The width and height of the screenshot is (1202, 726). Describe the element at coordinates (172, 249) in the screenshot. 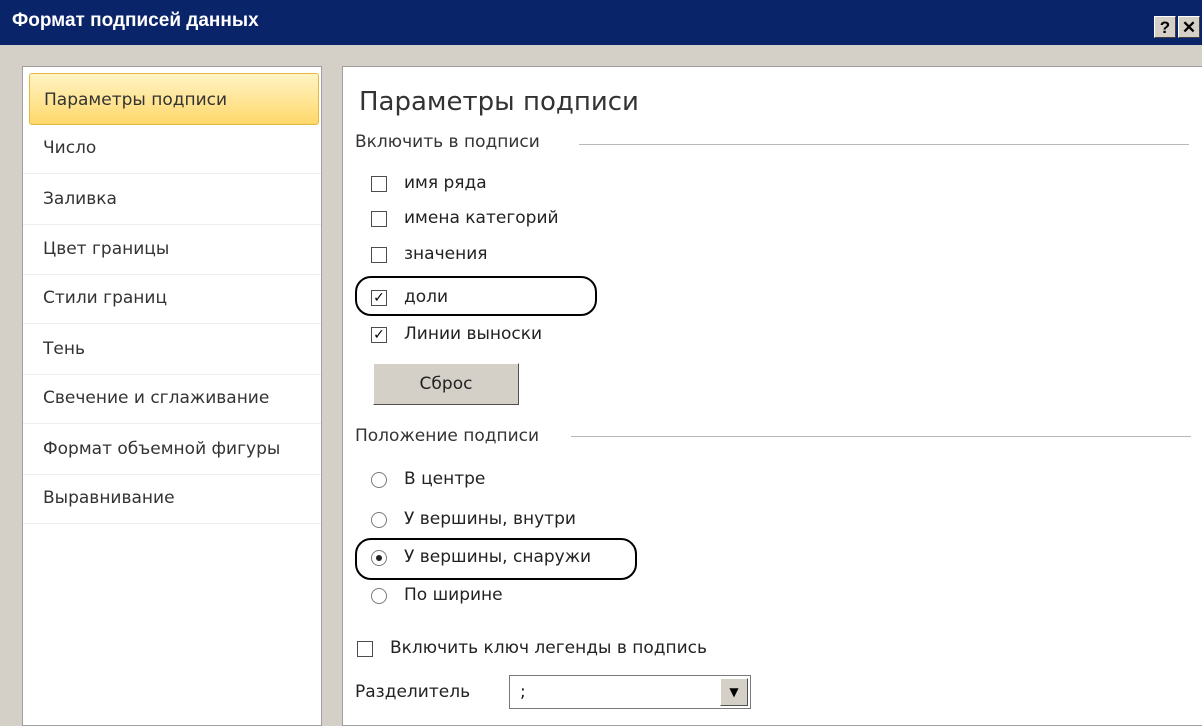

I see `sidebar-item-border-color: Цвет границы` at that location.